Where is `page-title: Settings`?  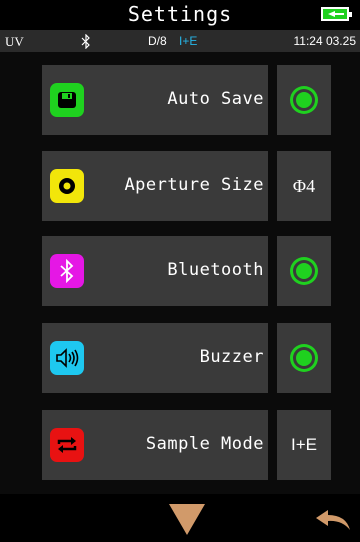 page-title: Settings is located at coordinates (180, 14).